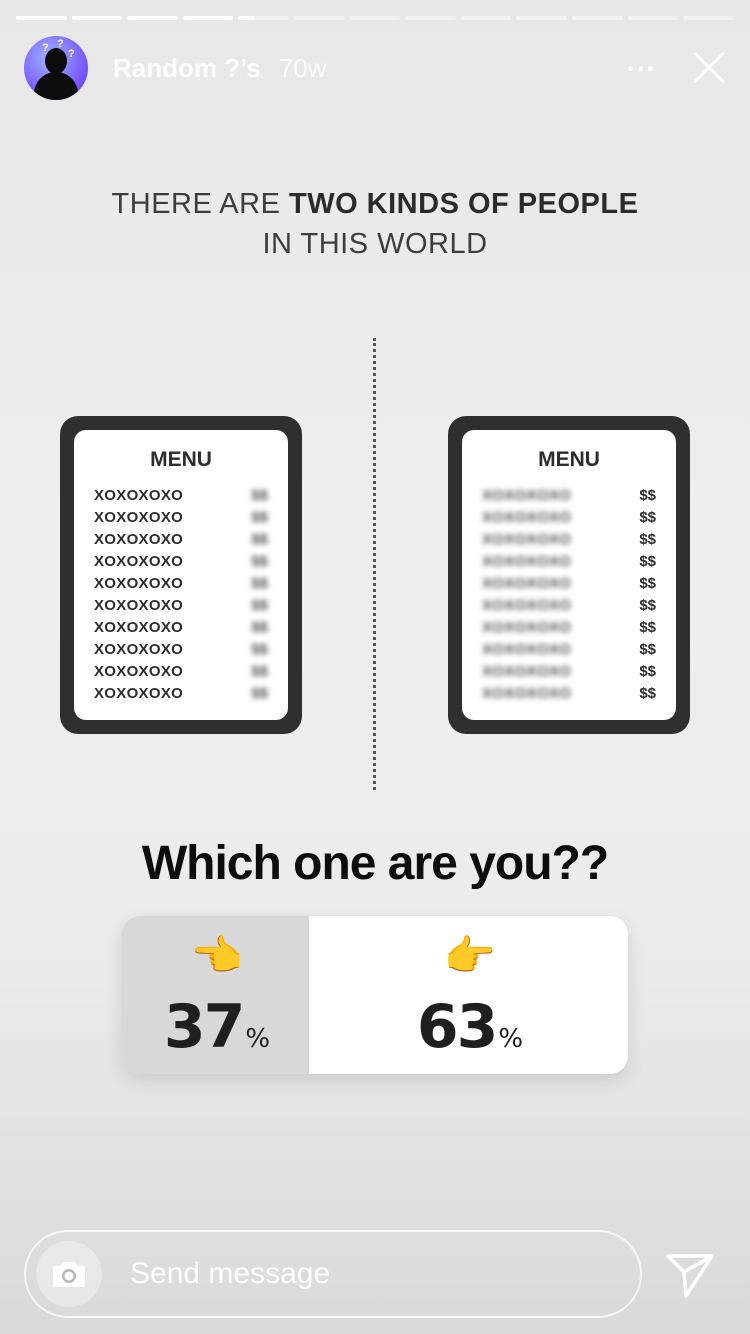 The height and width of the screenshot is (1334, 750). I want to click on camera-icon, so click(69, 1274).